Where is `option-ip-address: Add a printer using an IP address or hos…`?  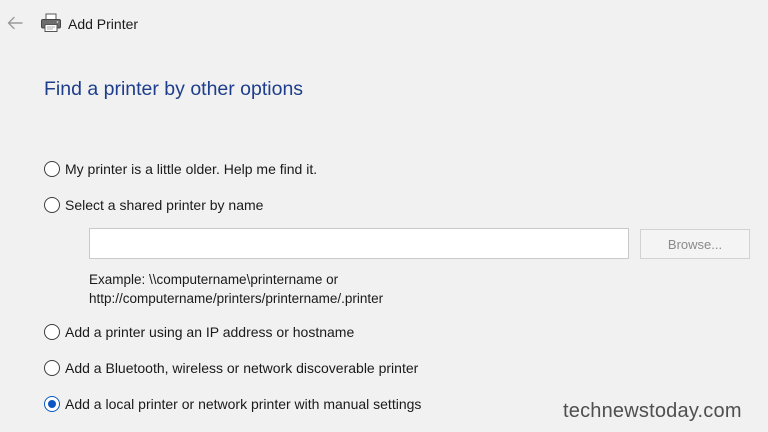 option-ip-address: Add a printer using an IP address or hos… is located at coordinates (199, 332).